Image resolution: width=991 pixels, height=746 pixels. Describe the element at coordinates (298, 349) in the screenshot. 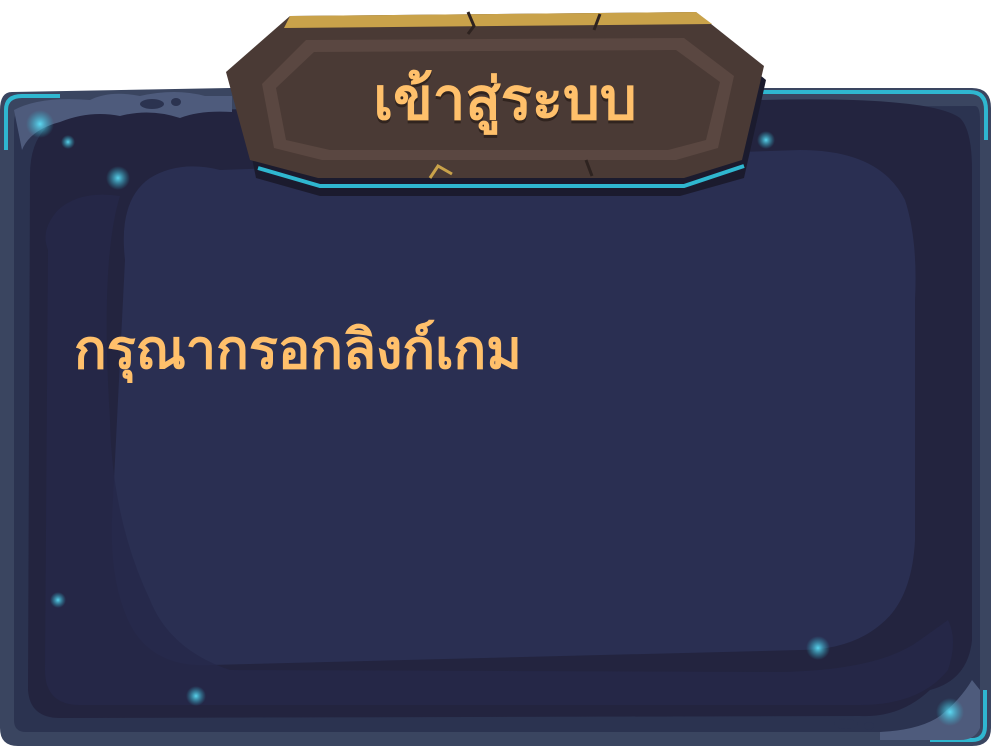

I see `dialog-message: กรุณากรอกลิงก์เกม` at that location.